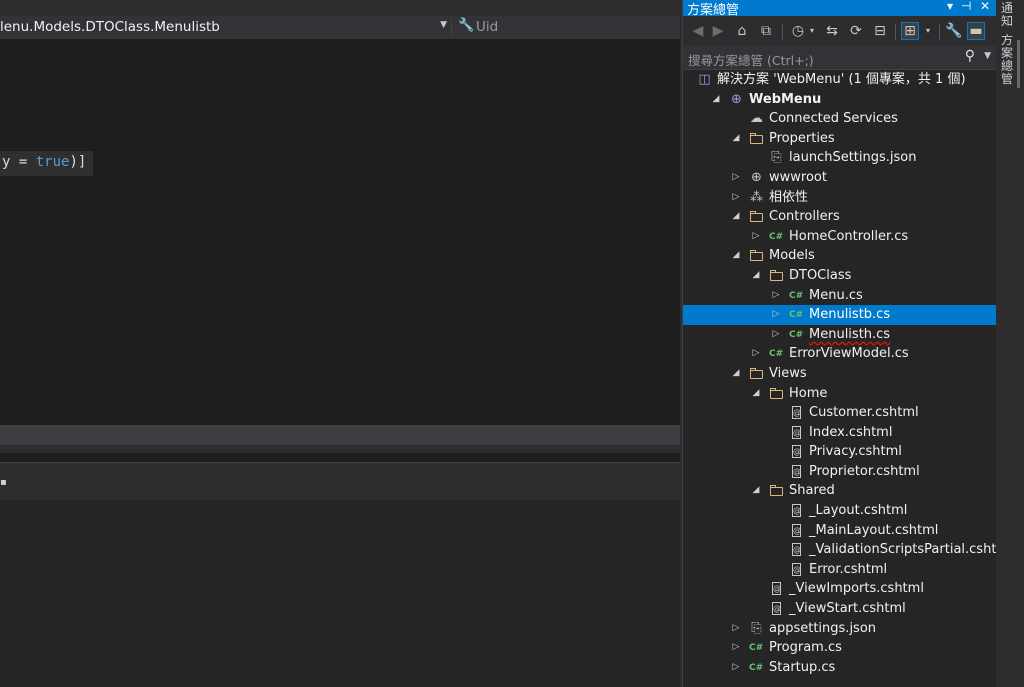 Image resolution: width=1024 pixels, height=687 pixels. What do you see at coordinates (840, 9) in the screenshot?
I see `solution-explorer-titlebar: 方案總管 ▾ ⊣ ✕` at bounding box center [840, 9].